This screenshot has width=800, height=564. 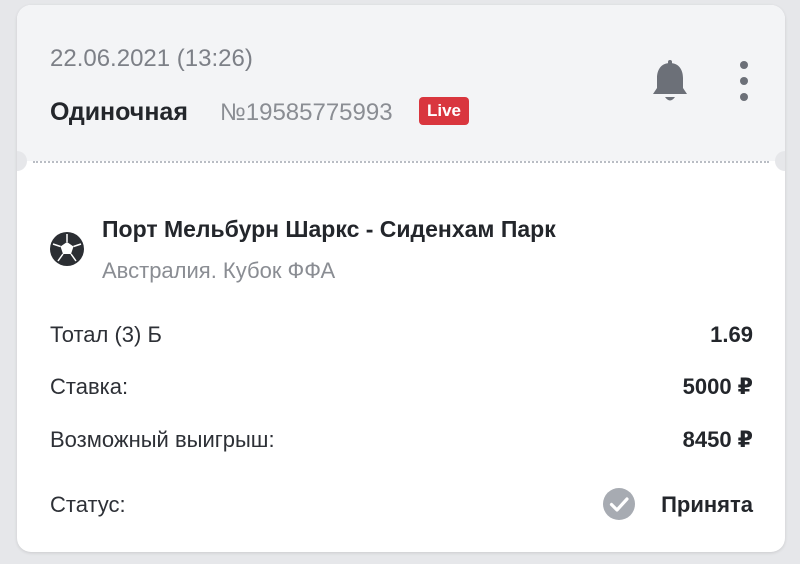 I want to click on status-label: Статус:, so click(x=88, y=504).